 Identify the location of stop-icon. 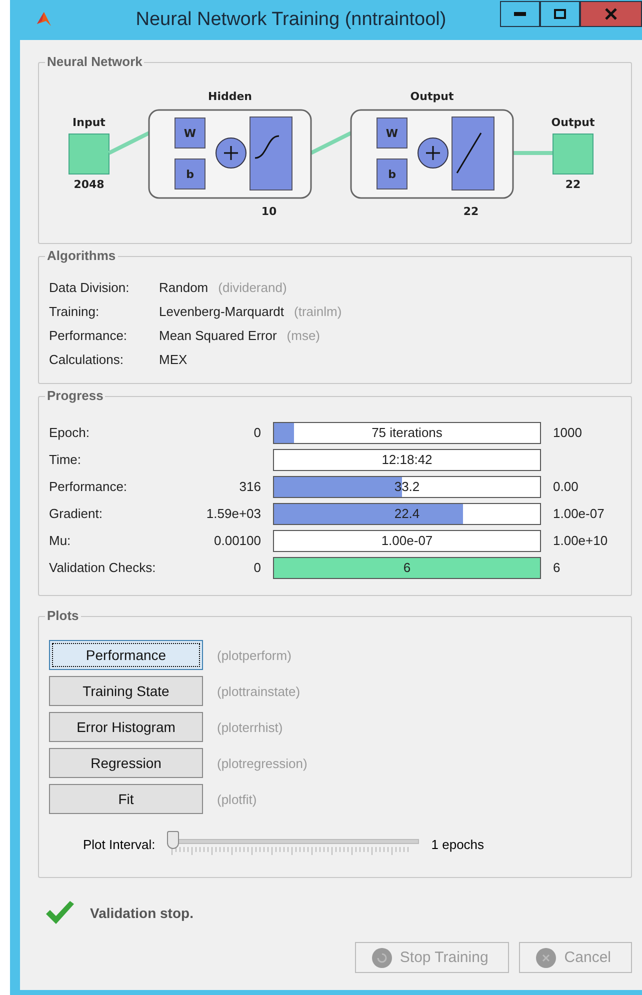
(382, 958).